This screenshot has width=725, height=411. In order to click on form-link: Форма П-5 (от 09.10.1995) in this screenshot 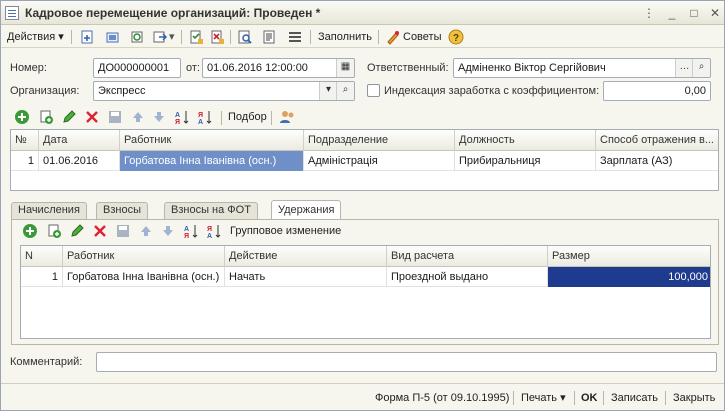, I will do `click(442, 398)`.